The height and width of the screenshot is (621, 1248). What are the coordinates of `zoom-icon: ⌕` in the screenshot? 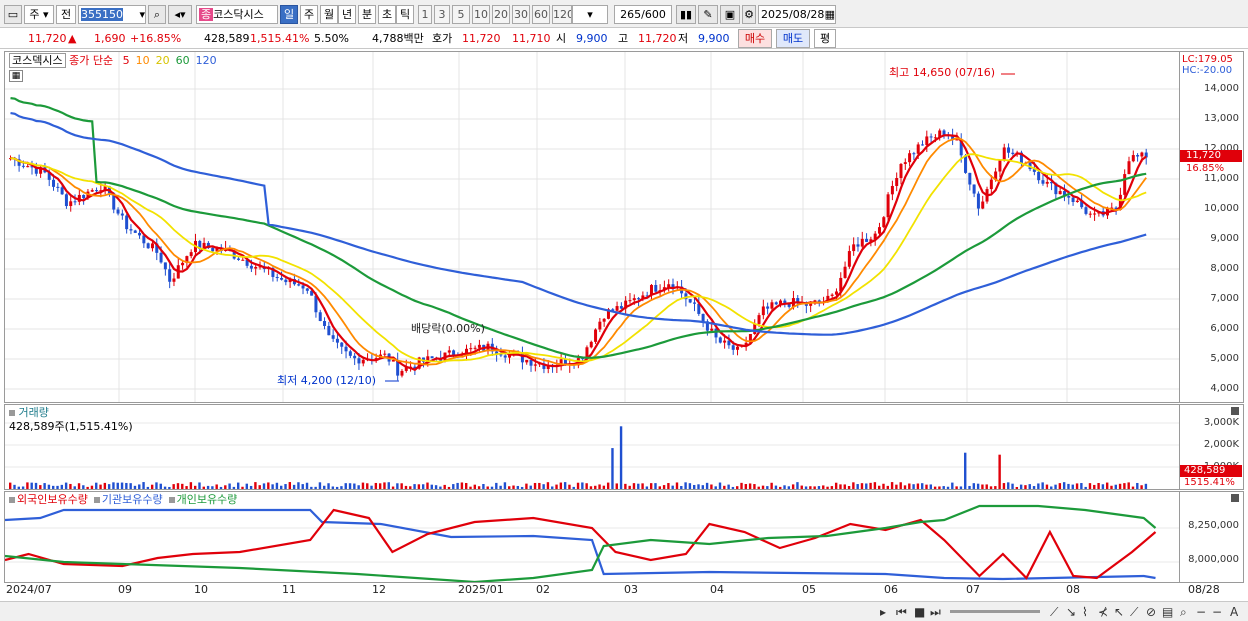 It's located at (1183, 612).